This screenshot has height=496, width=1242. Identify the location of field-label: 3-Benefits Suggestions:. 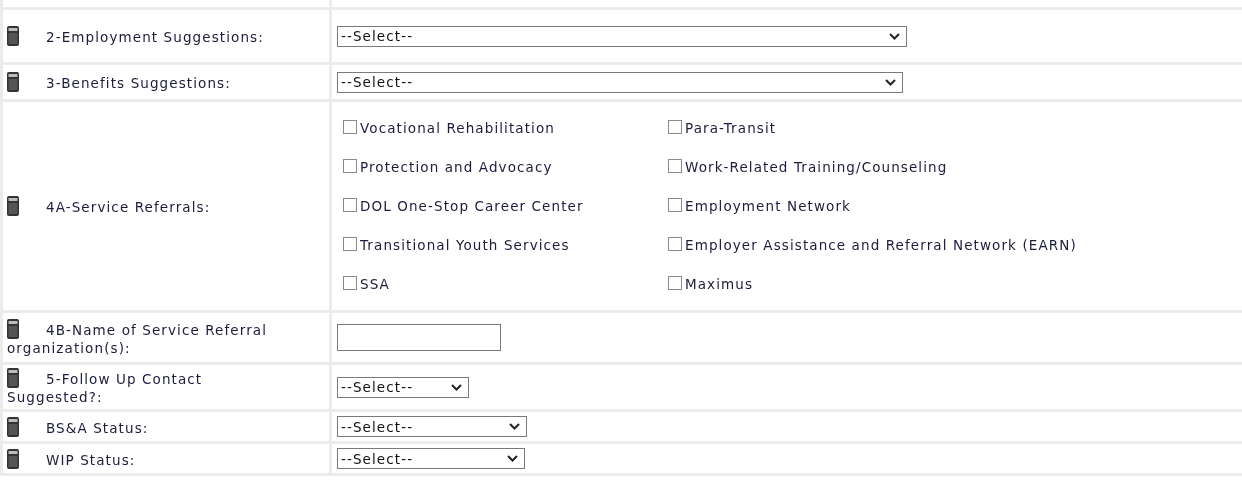
(153, 82).